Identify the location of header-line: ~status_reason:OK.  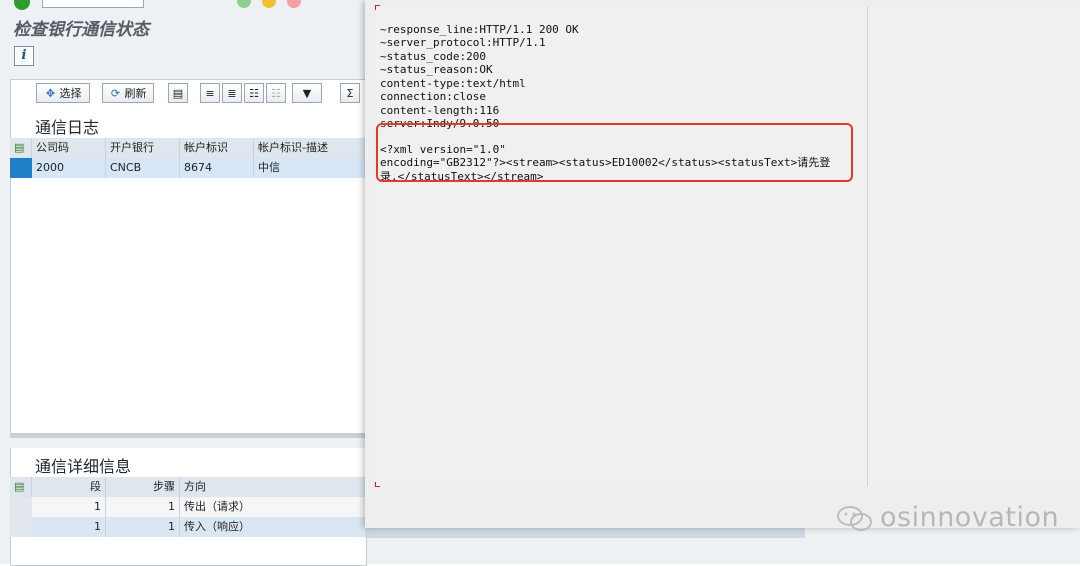
(436, 69).